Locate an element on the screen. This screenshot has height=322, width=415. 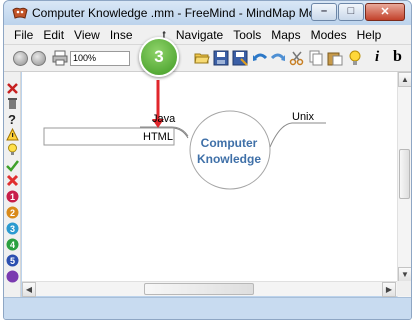
priority-5-icon: 5 is located at coordinates (12, 260).